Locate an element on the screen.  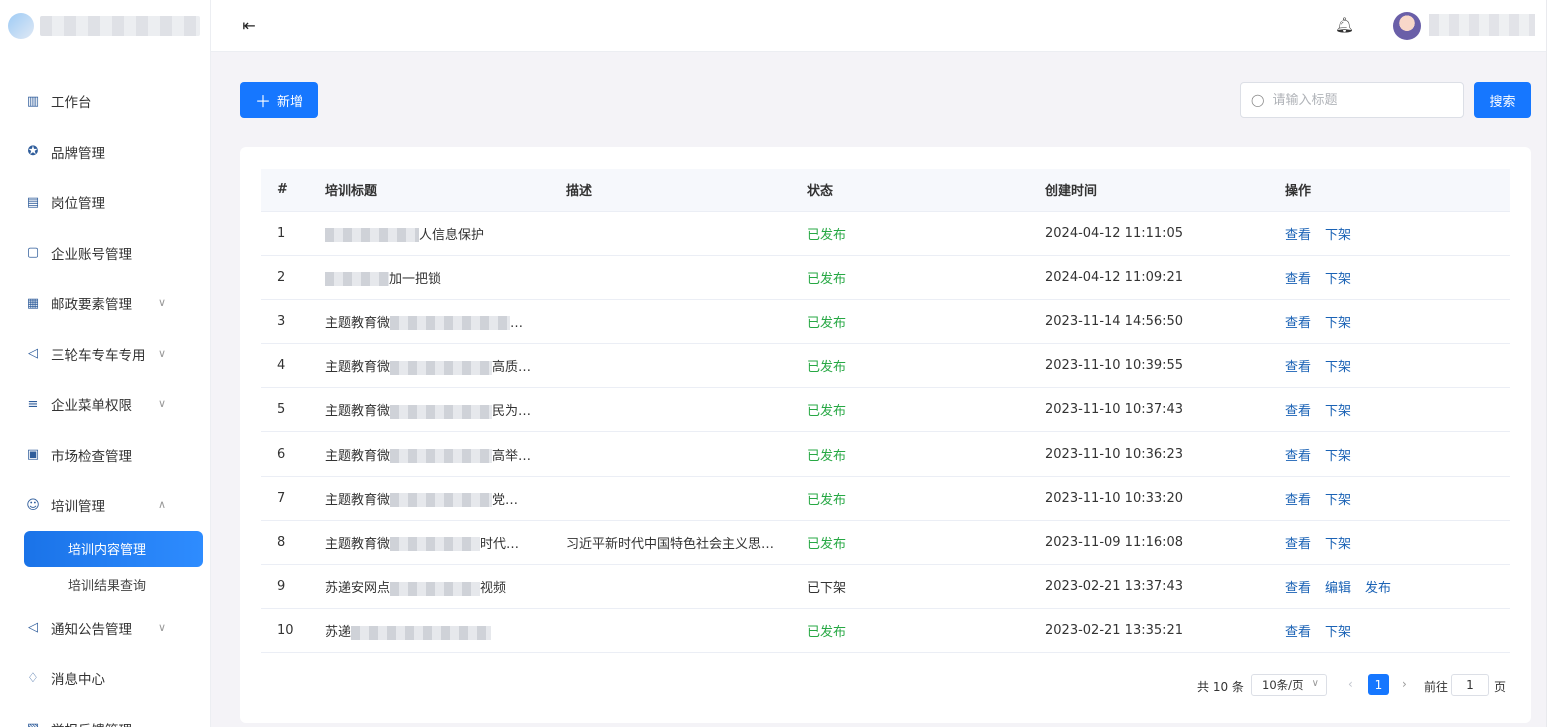
sidebar-item-5: ◁ 三轮车专车专用 ∨ is located at coordinates (105, 354).